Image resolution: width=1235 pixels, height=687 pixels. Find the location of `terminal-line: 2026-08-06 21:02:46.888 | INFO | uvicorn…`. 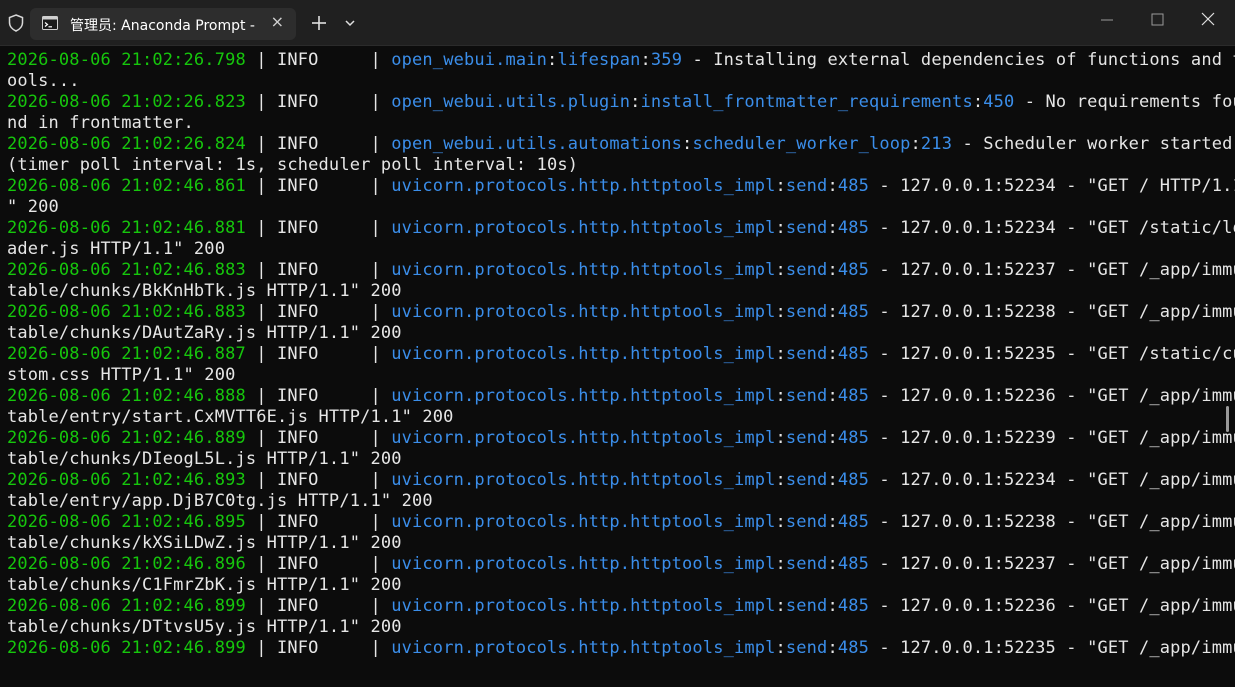

terminal-line: 2026-08-06 21:02:46.888 | INFO | uvicorn… is located at coordinates (621, 396).